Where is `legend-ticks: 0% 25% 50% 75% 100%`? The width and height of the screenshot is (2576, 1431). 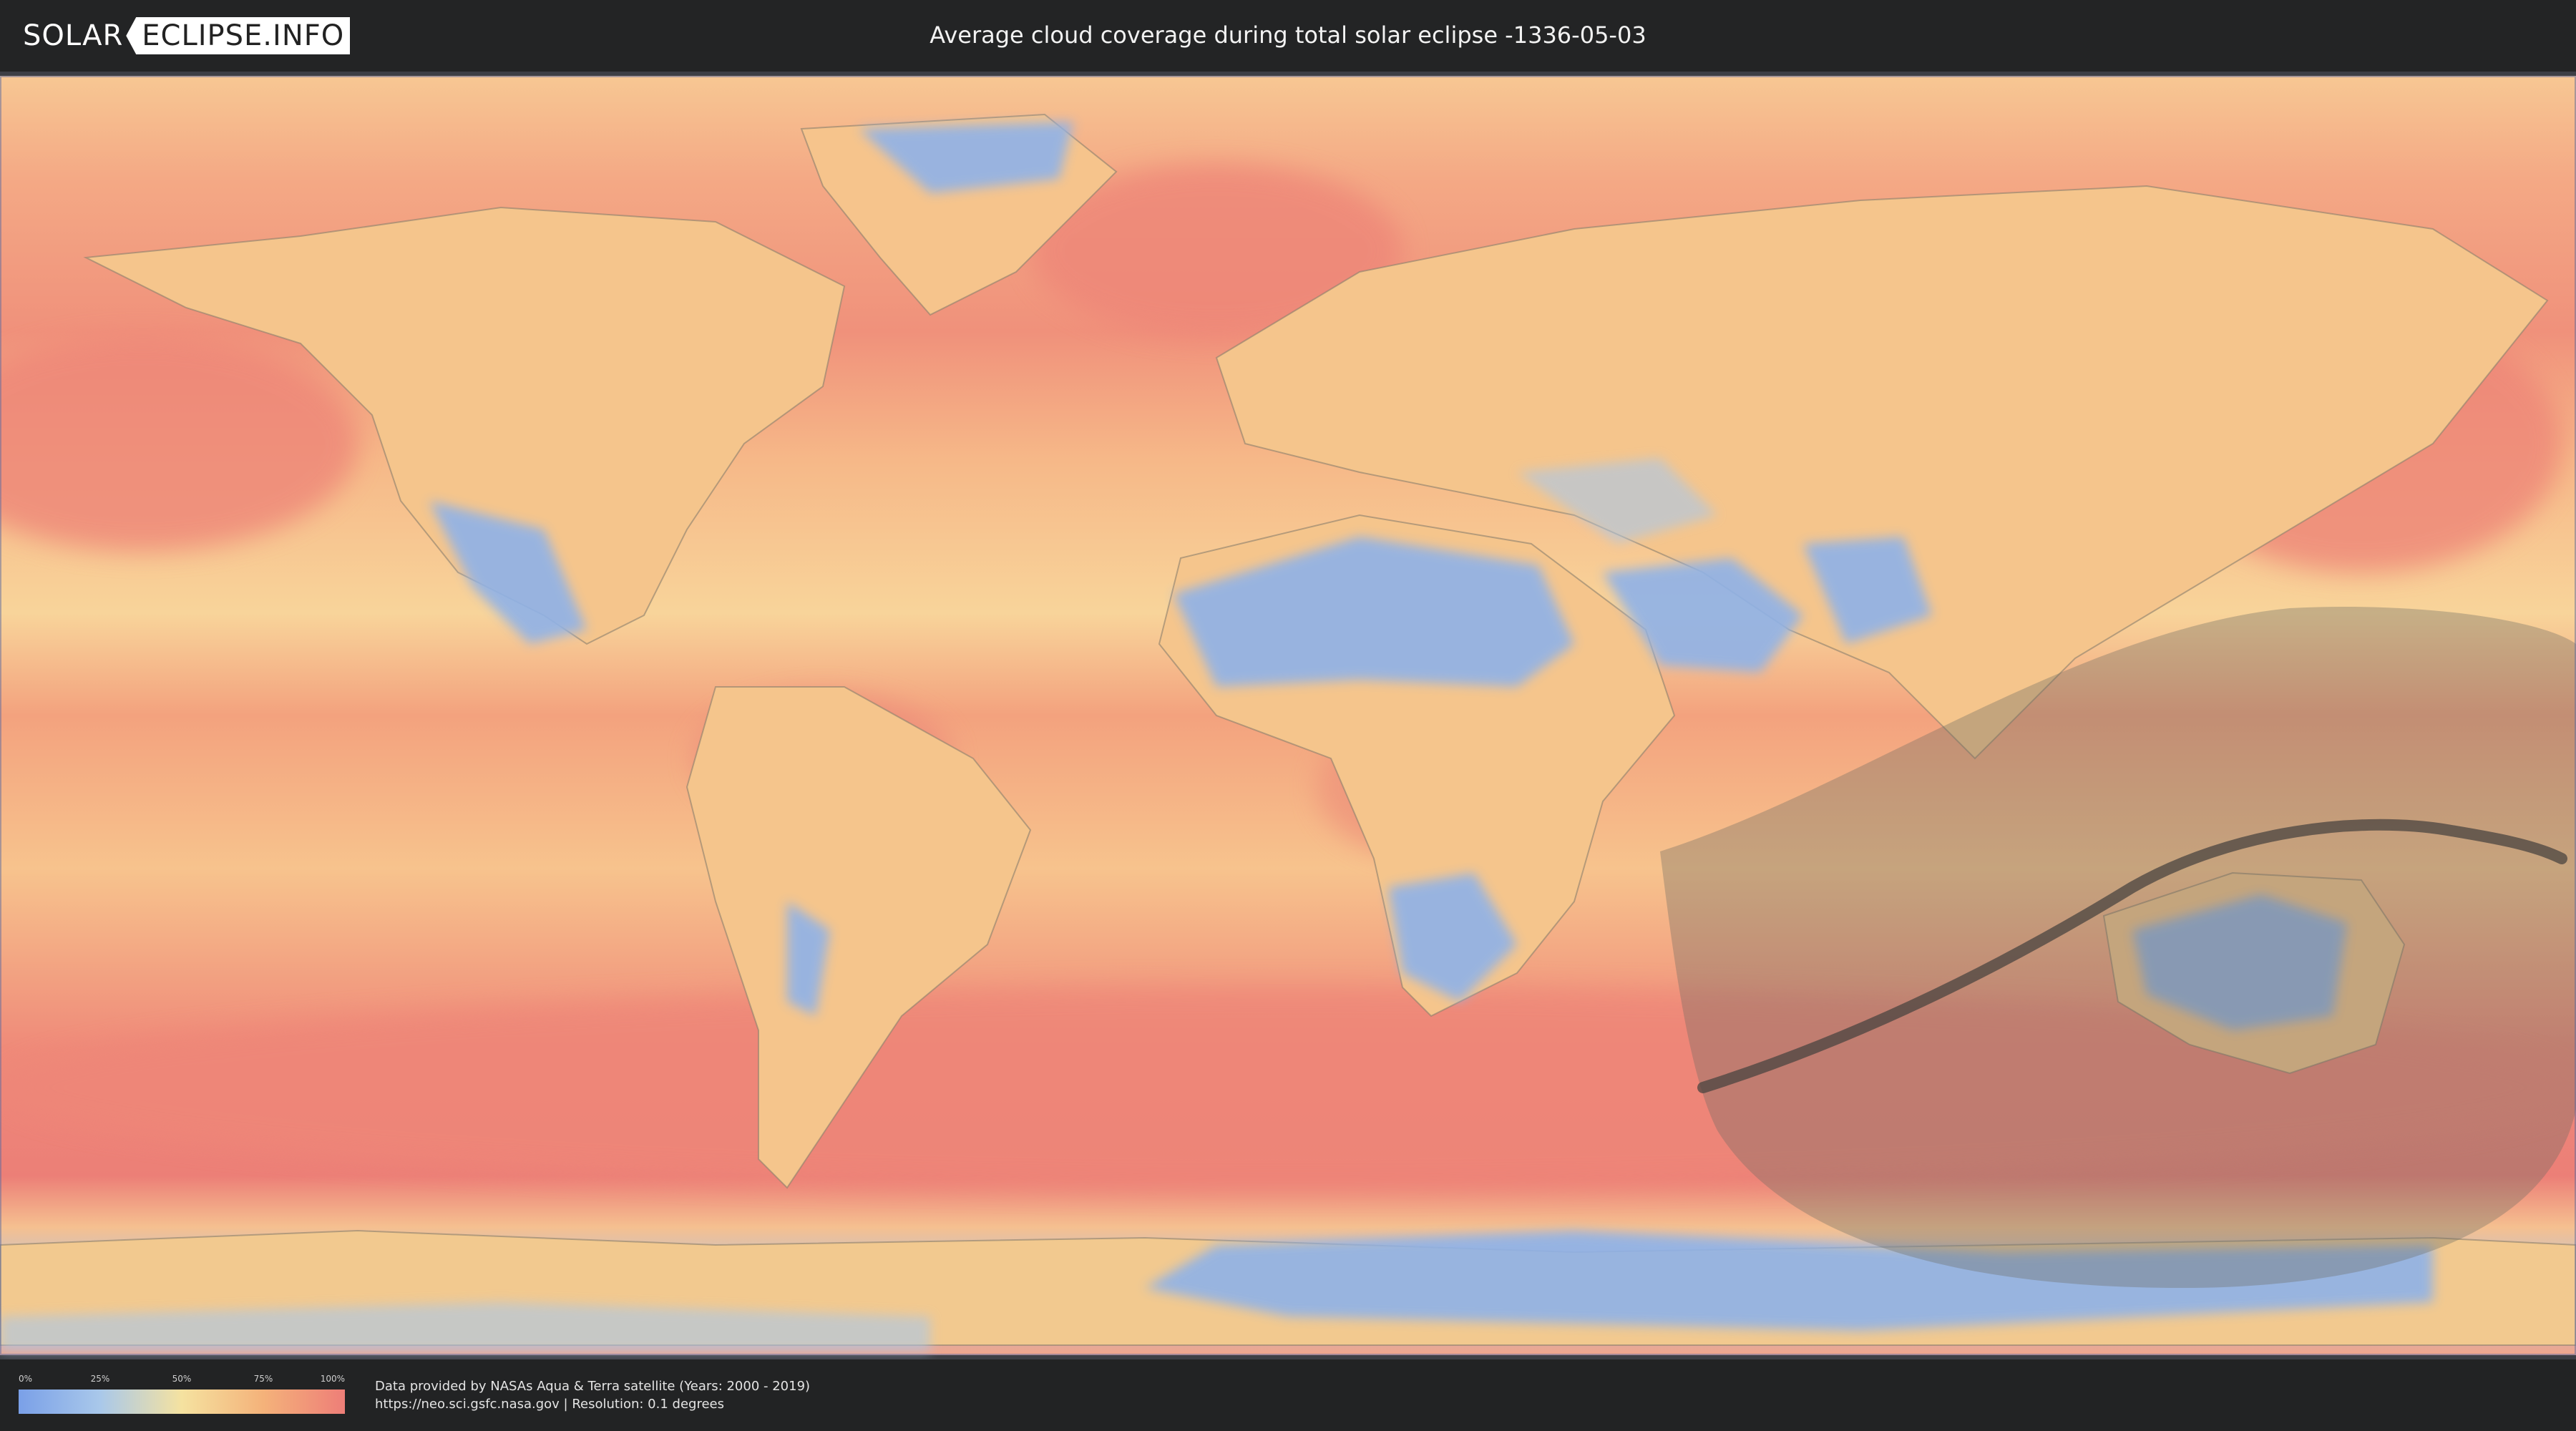
legend-ticks: 0% 25% 50% 75% 100% is located at coordinates (182, 1379).